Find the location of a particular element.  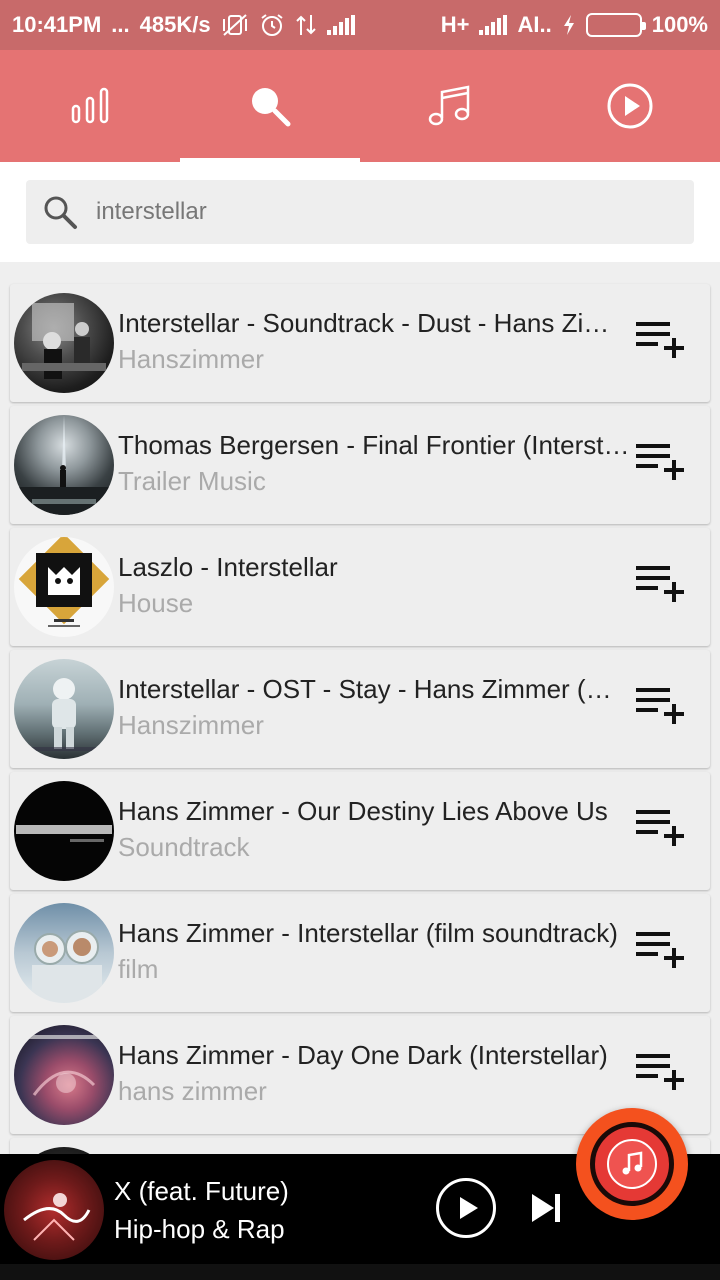

now-playing-fab is located at coordinates (632, 1164).